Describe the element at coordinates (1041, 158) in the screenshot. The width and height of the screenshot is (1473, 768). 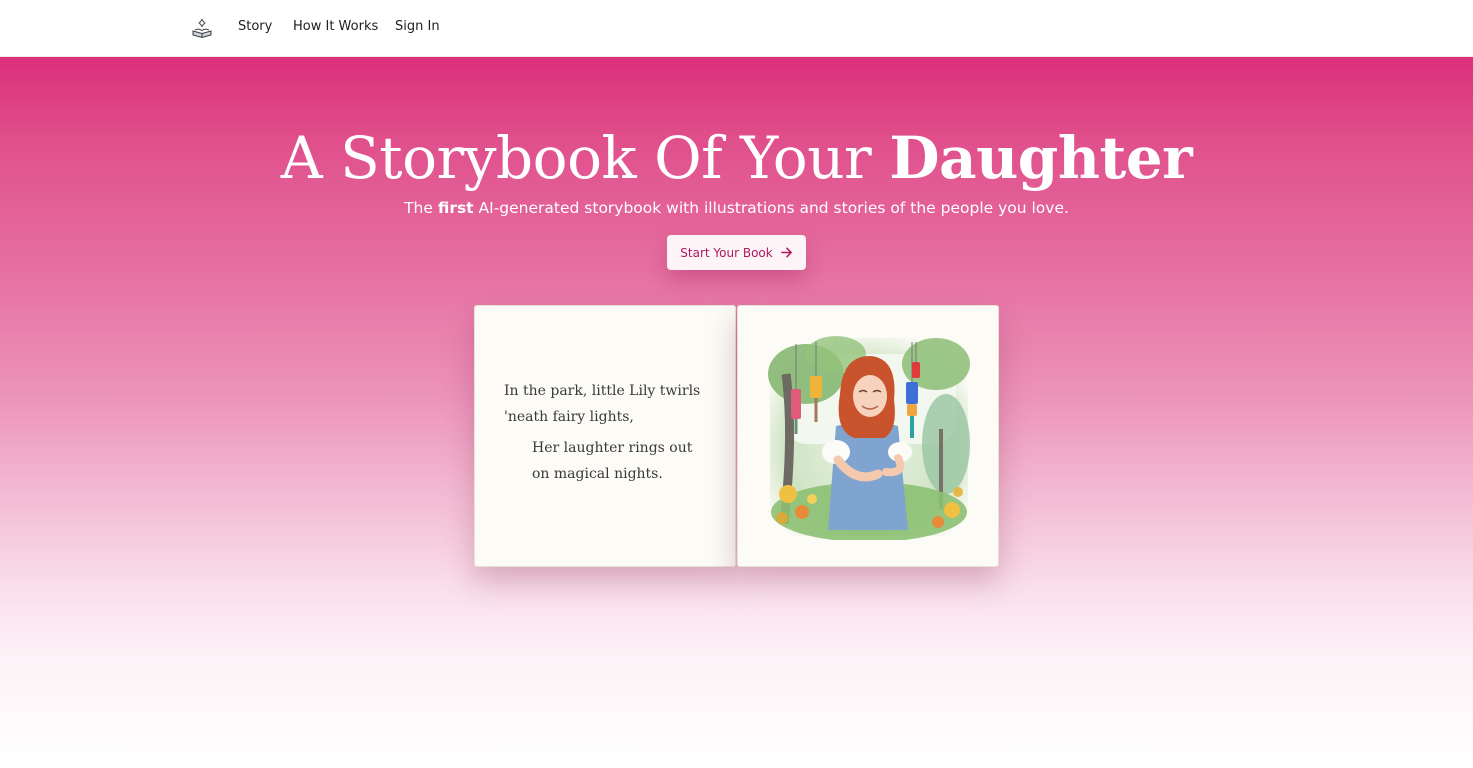
I see `hero-title-bold: Daughter` at that location.